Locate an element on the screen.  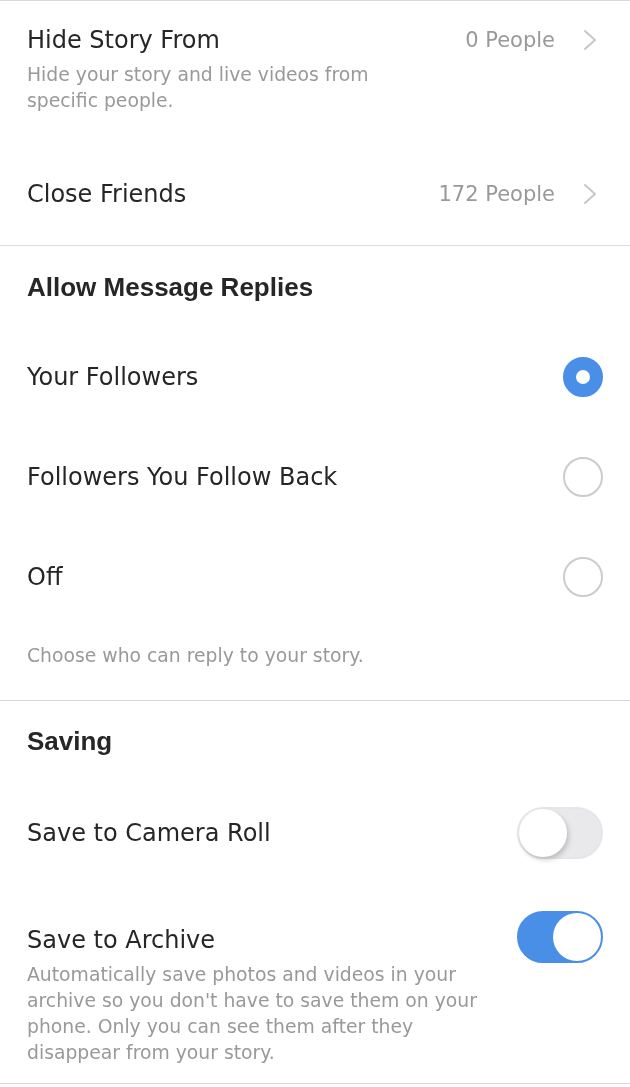
option-label: Your Followers is located at coordinates (113, 377).